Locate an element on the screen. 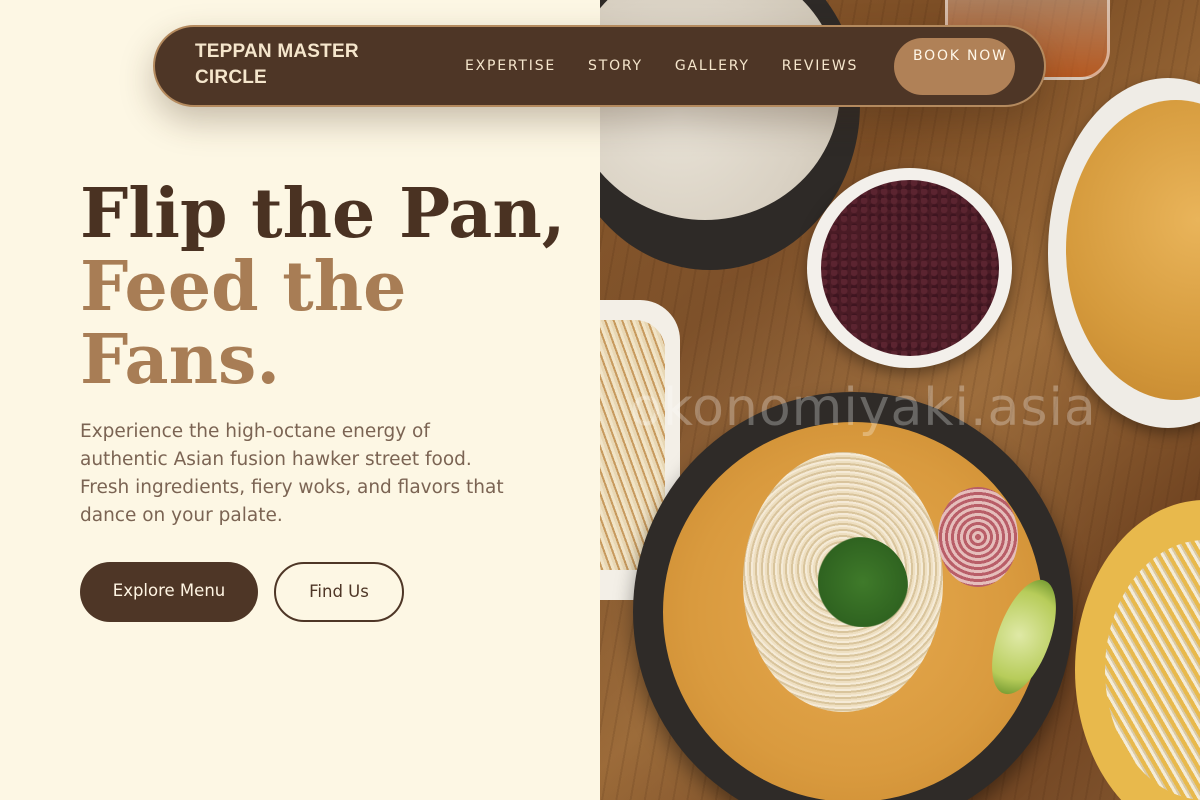  nav-link-reviews: REVIEWS is located at coordinates (820, 66).